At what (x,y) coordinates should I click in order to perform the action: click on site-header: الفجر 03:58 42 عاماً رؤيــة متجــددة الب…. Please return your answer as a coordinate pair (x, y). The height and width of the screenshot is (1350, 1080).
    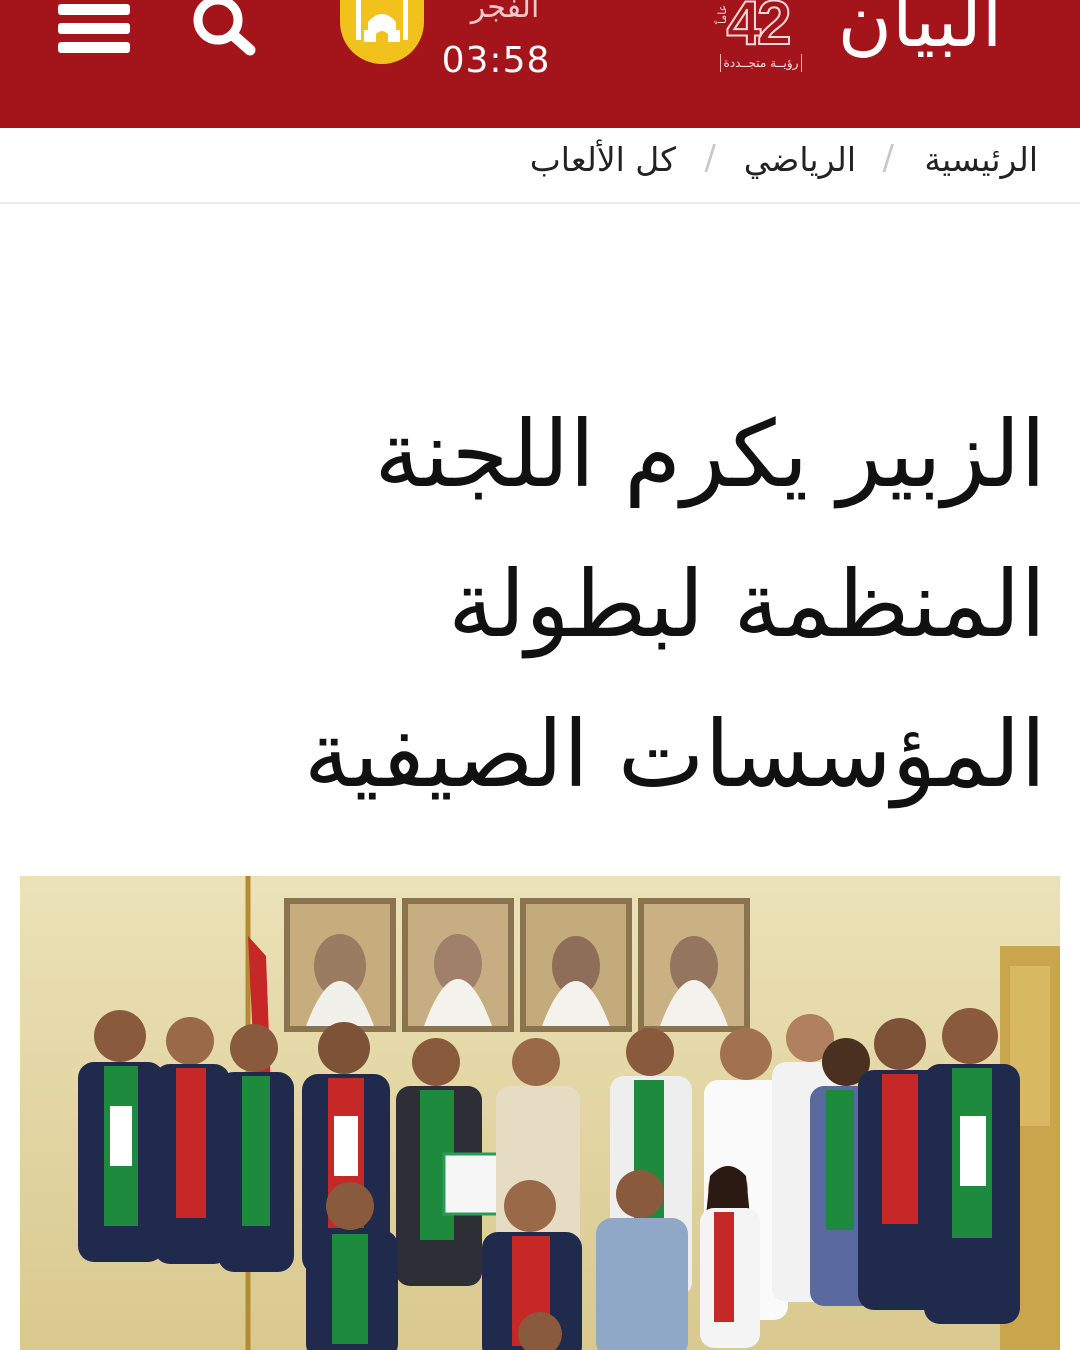
    Looking at the image, I should click on (540, 64).